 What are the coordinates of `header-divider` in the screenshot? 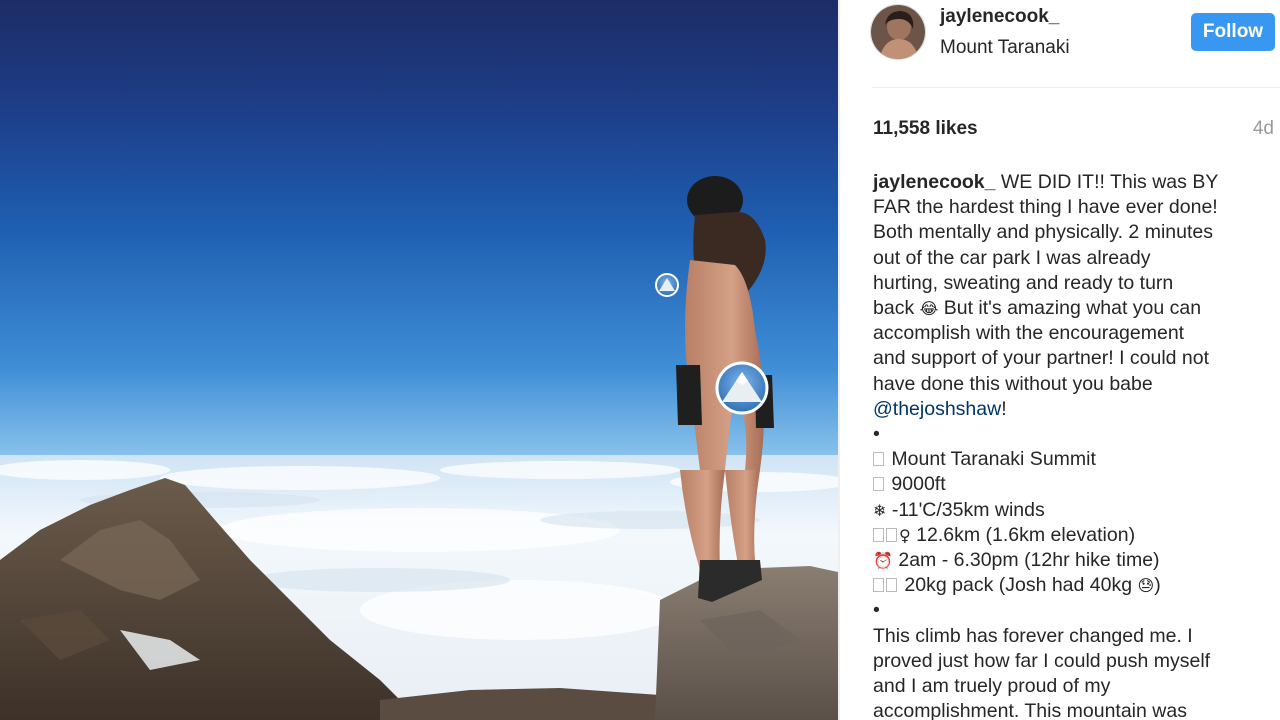 It's located at (1076, 87).